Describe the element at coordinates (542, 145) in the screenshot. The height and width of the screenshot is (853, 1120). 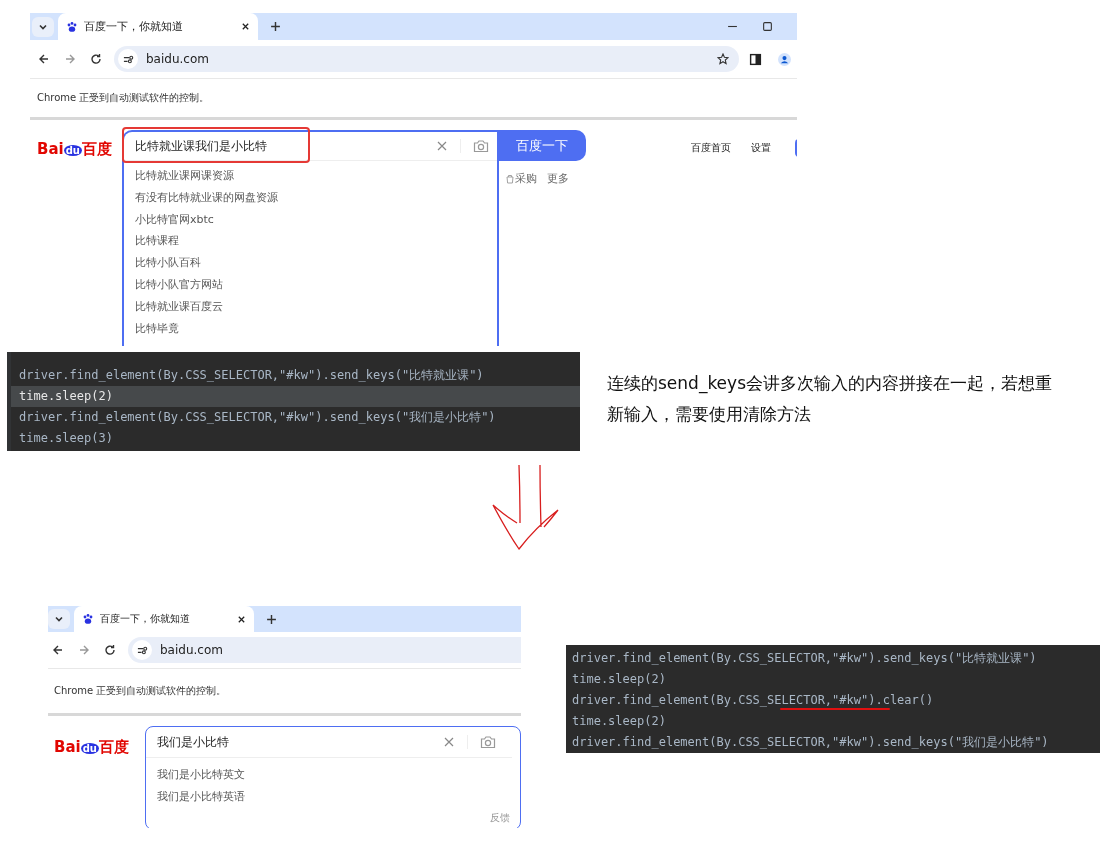
I see `search-button: 百度一下` at that location.